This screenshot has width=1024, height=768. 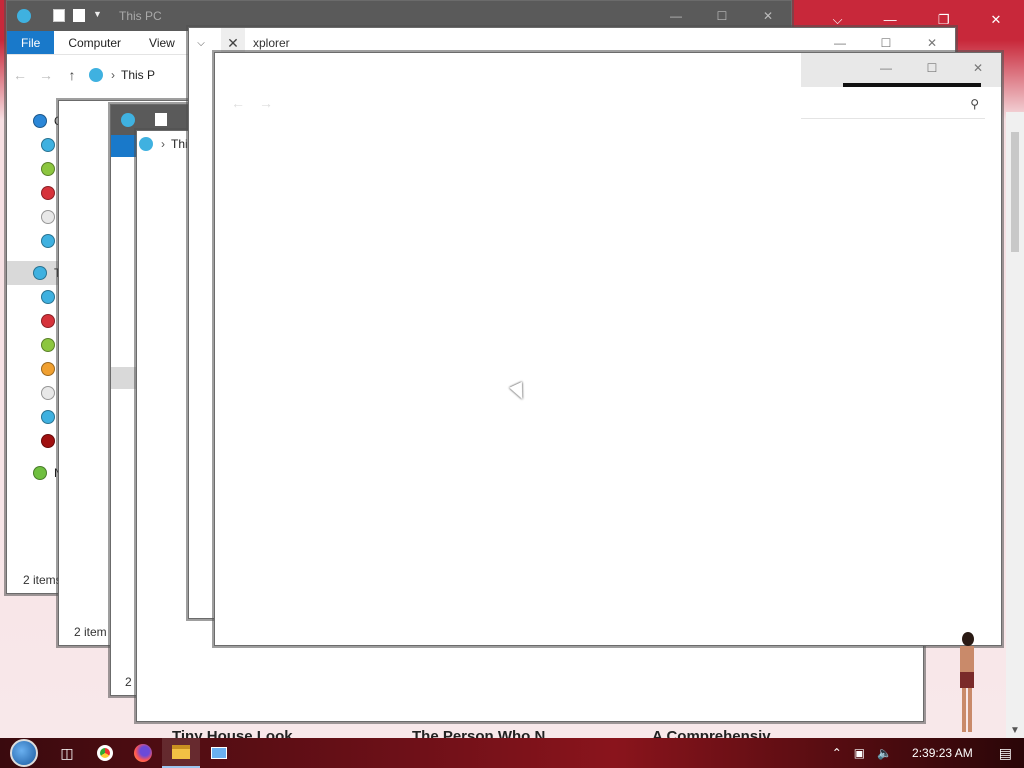 What do you see at coordinates (42, 580) in the screenshot?
I see `status-text: 2 items` at bounding box center [42, 580].